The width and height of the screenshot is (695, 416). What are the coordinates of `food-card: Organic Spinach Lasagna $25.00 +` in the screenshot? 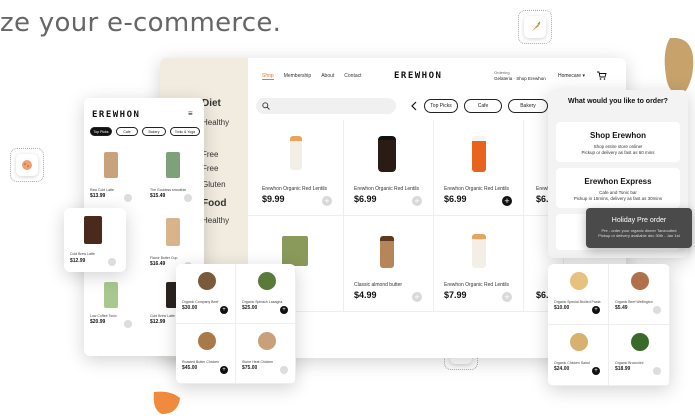 It's located at (266, 294).